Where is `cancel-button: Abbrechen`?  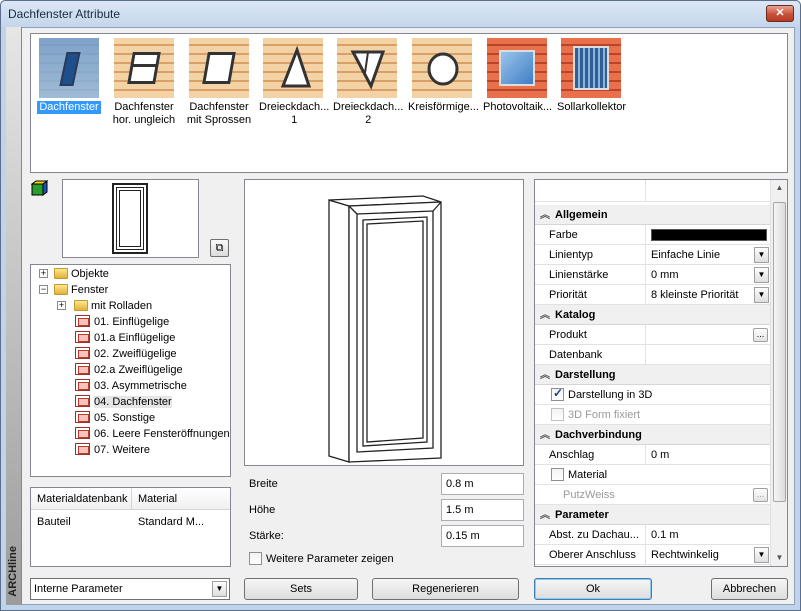 cancel-button: Abbrechen is located at coordinates (749, 589).